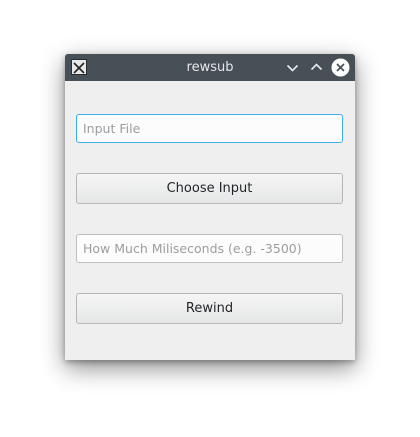 Image resolution: width=420 pixels, height=437 pixels. Describe the element at coordinates (316, 67) in the screenshot. I see `chevron-up-icon` at that location.